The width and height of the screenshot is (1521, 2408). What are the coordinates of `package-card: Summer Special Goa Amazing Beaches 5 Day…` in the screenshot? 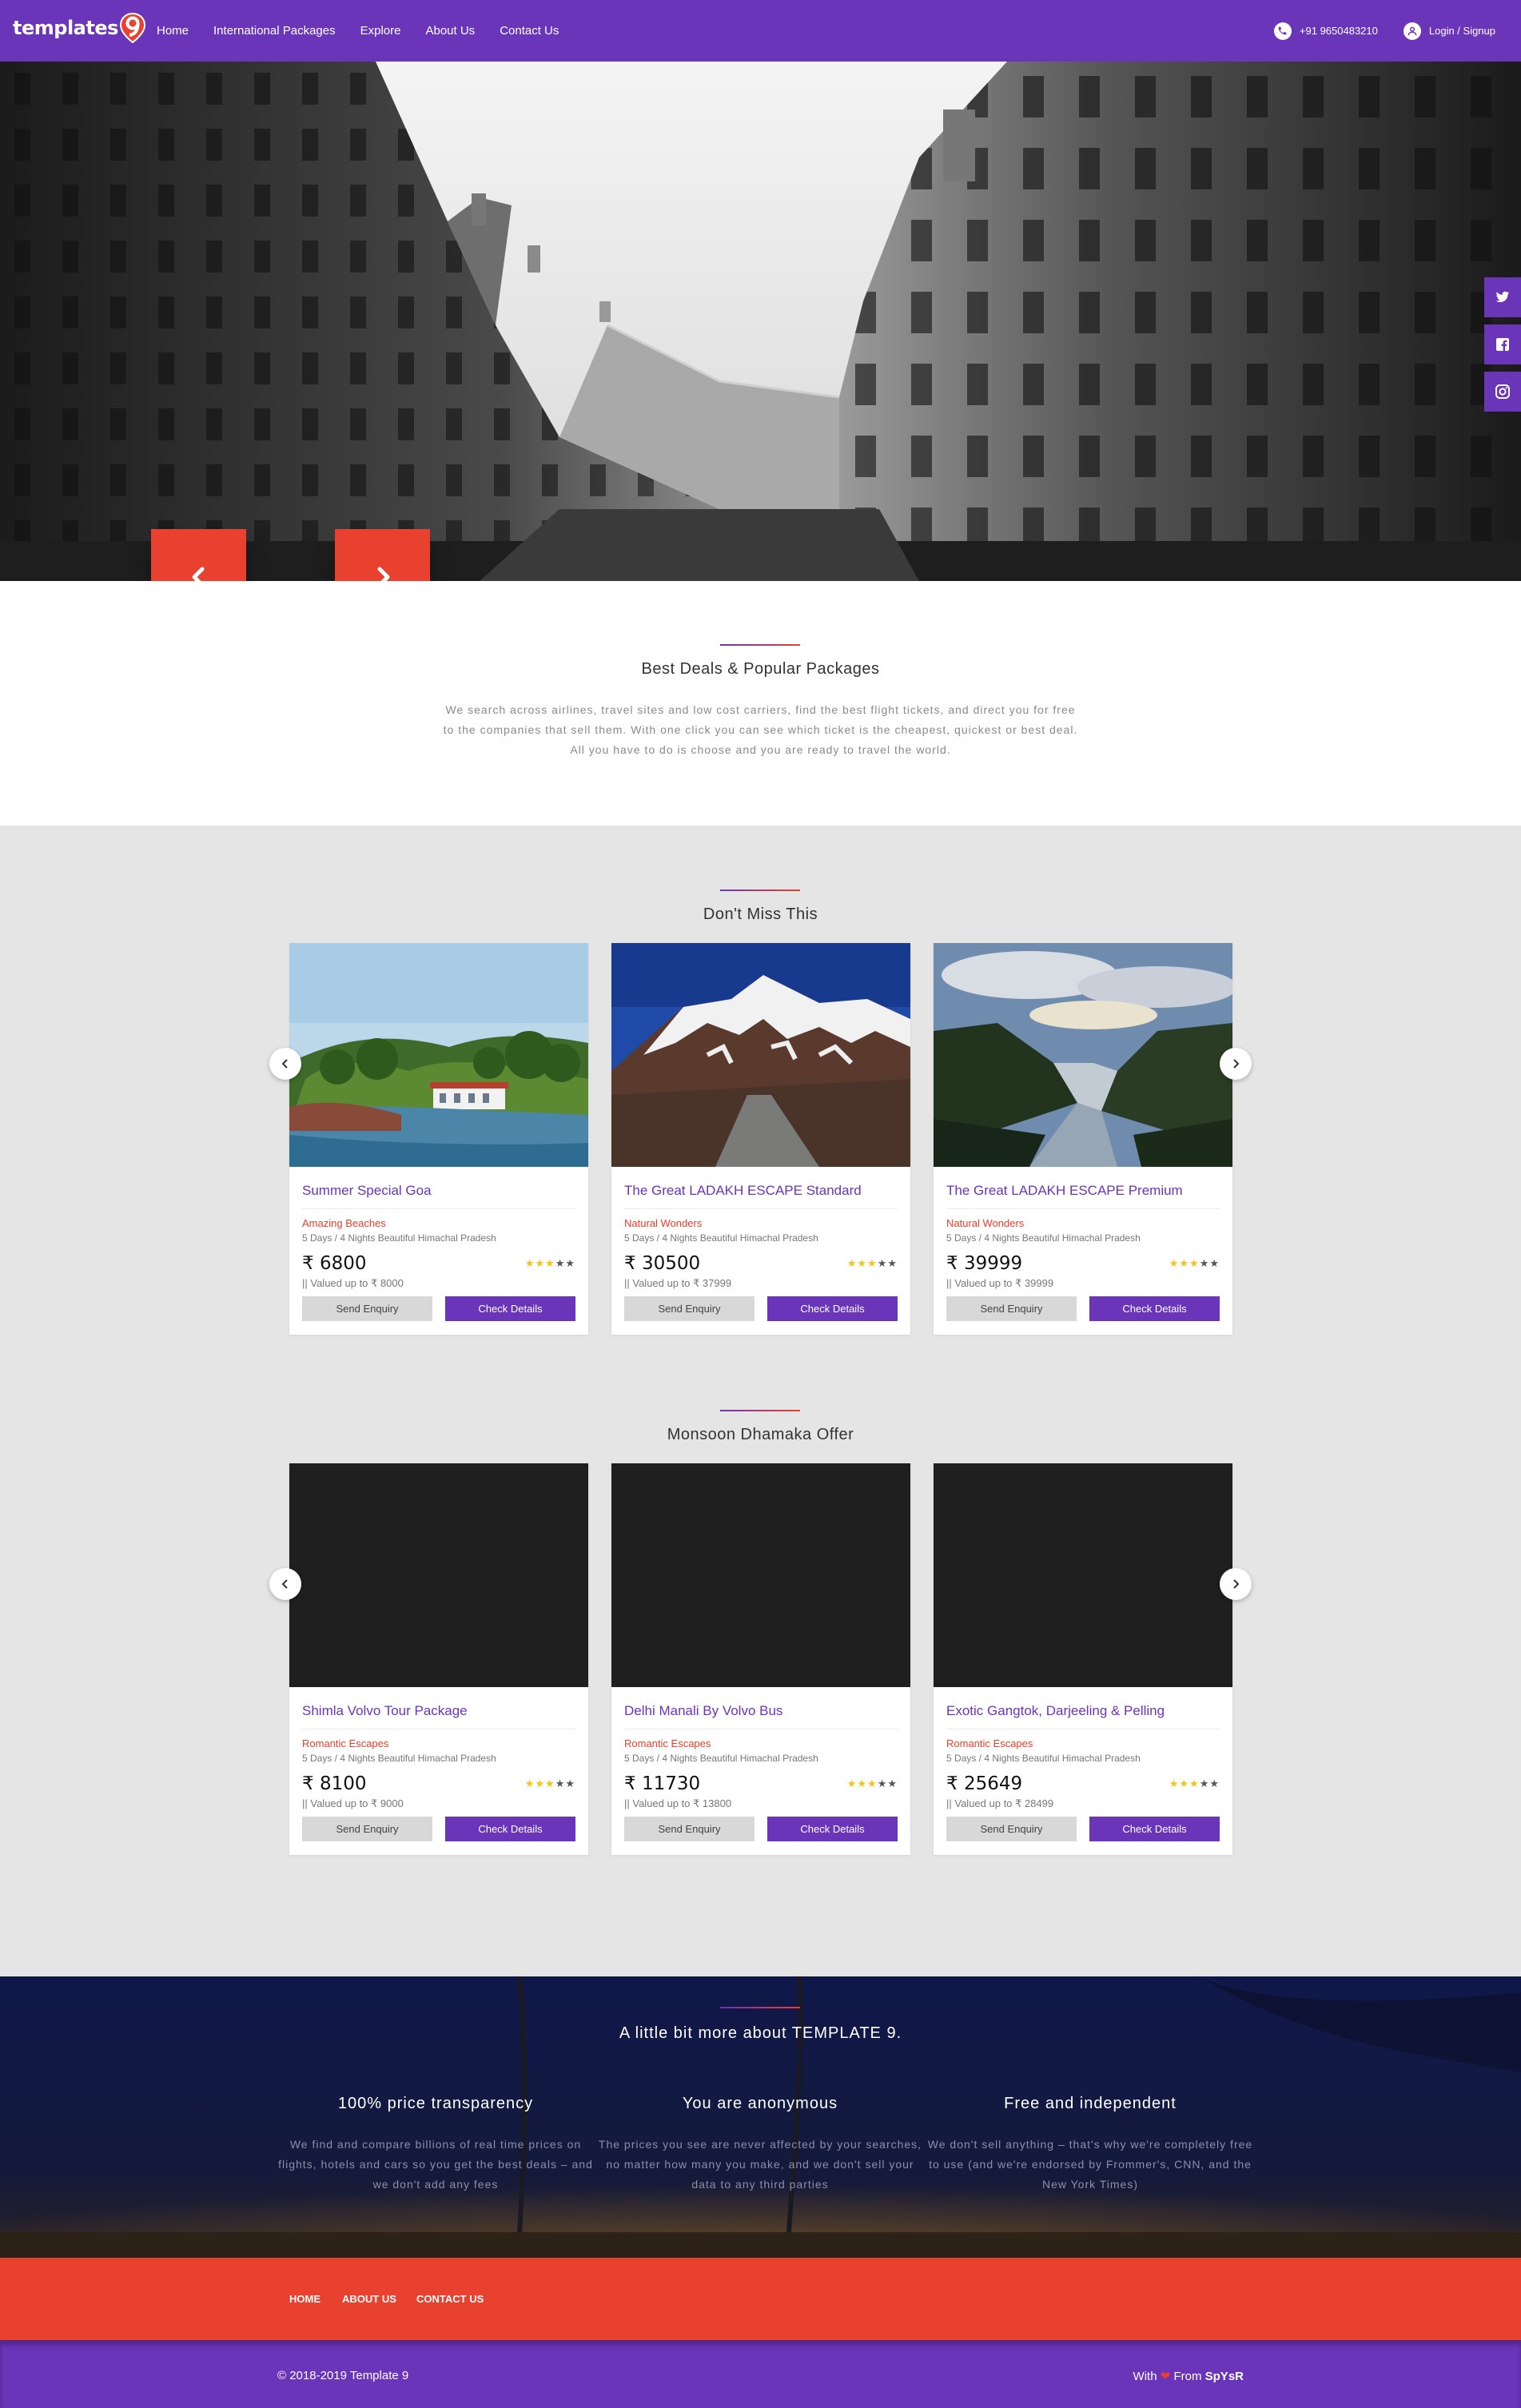 It's located at (439, 1139).